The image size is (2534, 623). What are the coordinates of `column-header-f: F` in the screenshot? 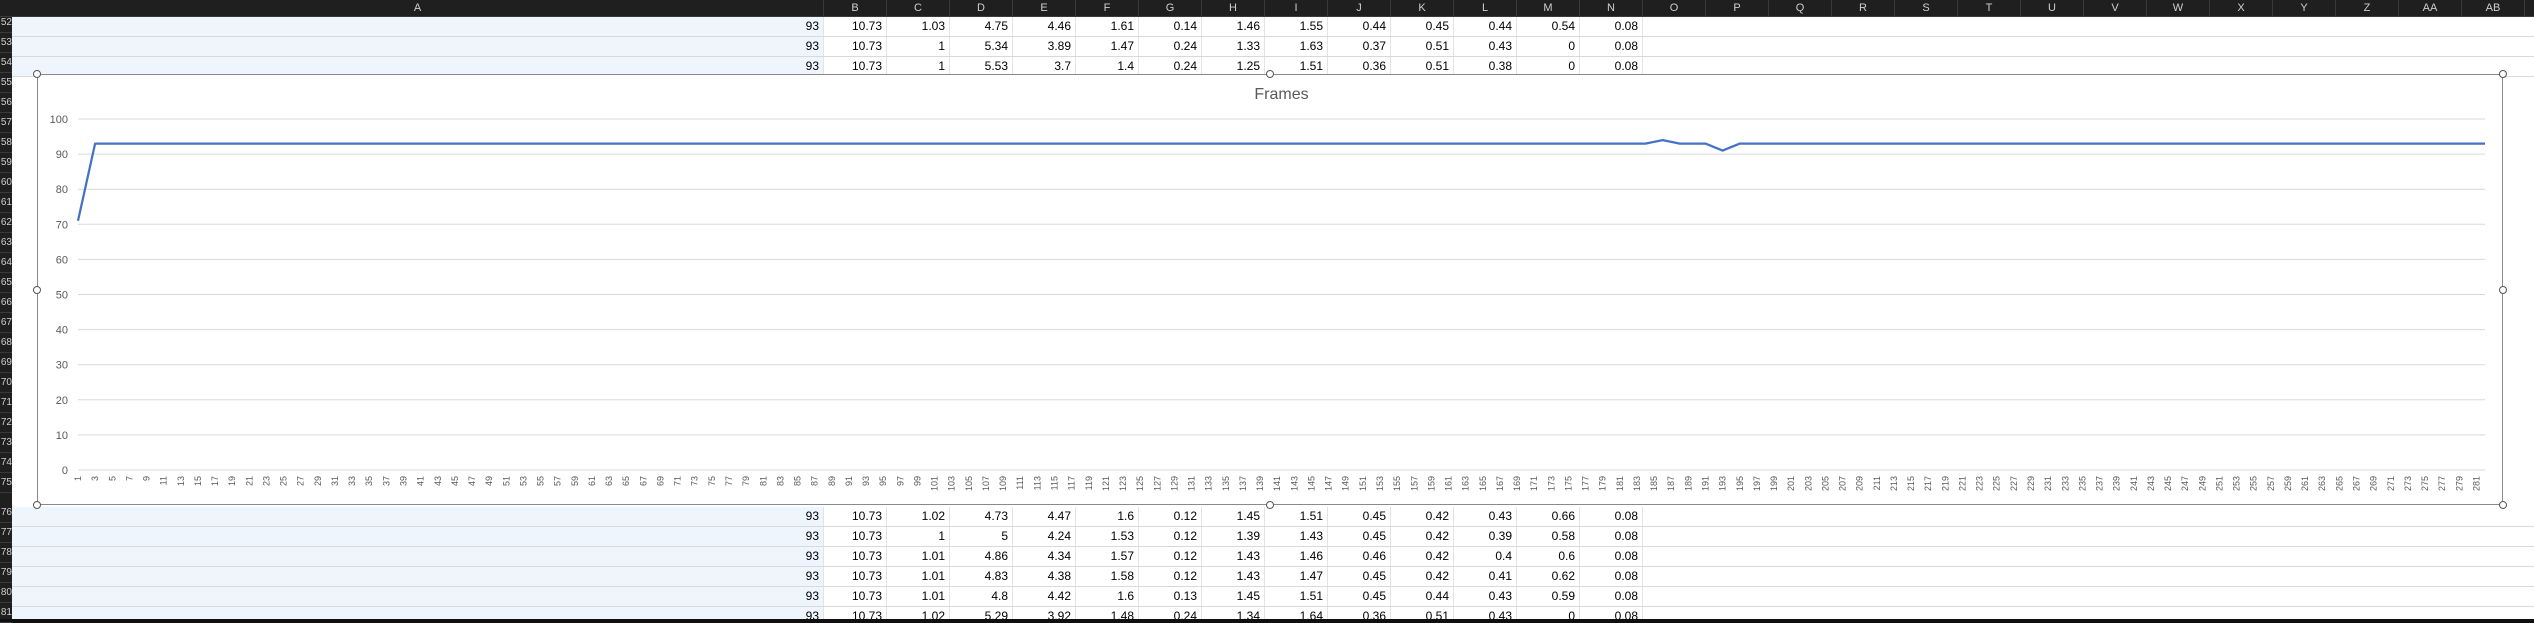 It's located at (1107, 8).